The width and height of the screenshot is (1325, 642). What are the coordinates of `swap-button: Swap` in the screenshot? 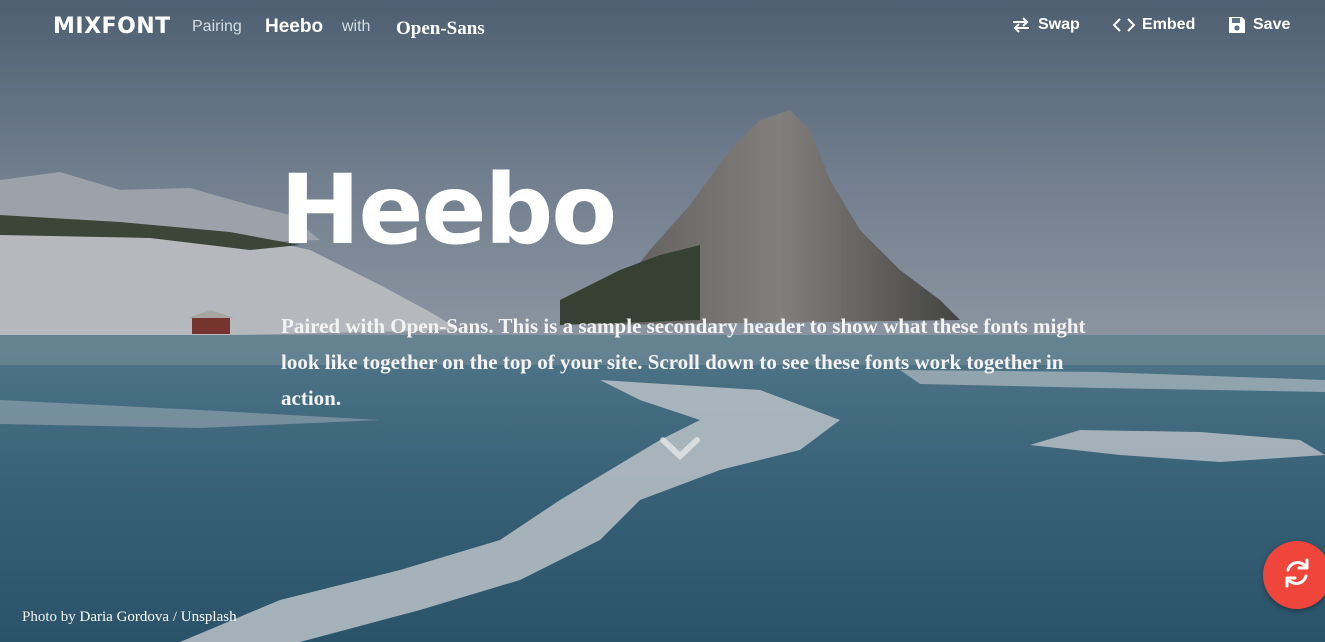 It's located at (1045, 25).